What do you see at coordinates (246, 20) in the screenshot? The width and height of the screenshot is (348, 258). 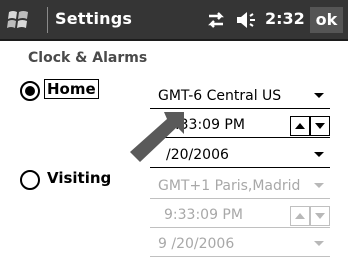 I see `volume-icon` at bounding box center [246, 20].